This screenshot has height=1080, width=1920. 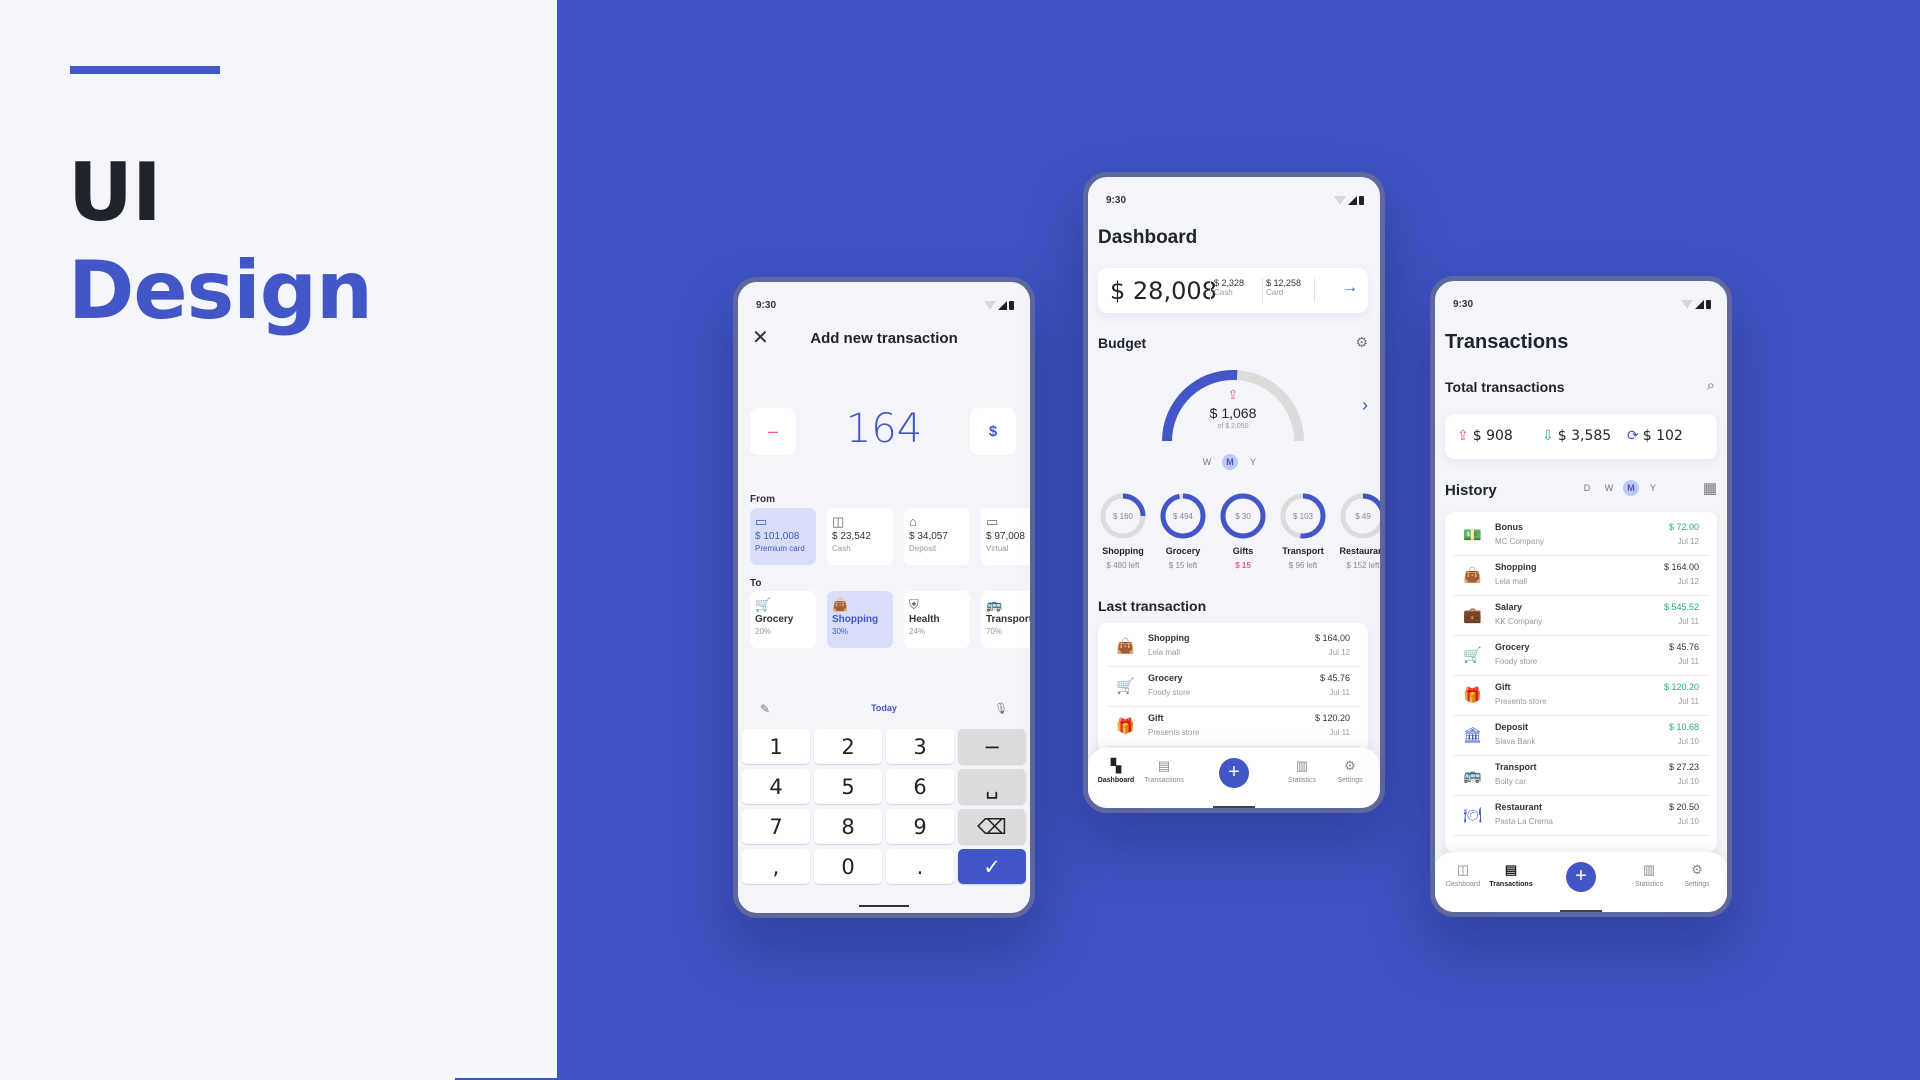 What do you see at coordinates (992, 786) in the screenshot?
I see `space-key: ␣` at bounding box center [992, 786].